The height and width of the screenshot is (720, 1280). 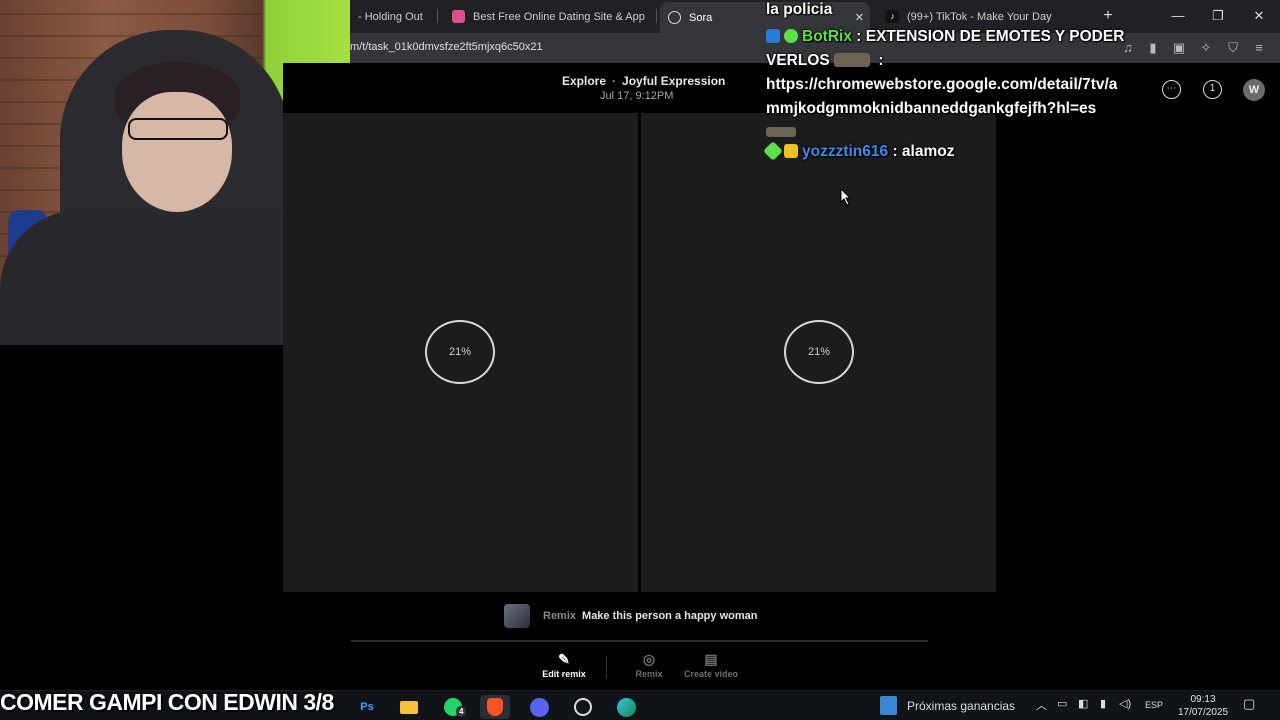 I want to click on whatsapp-icon: 4, so click(x=453, y=707).